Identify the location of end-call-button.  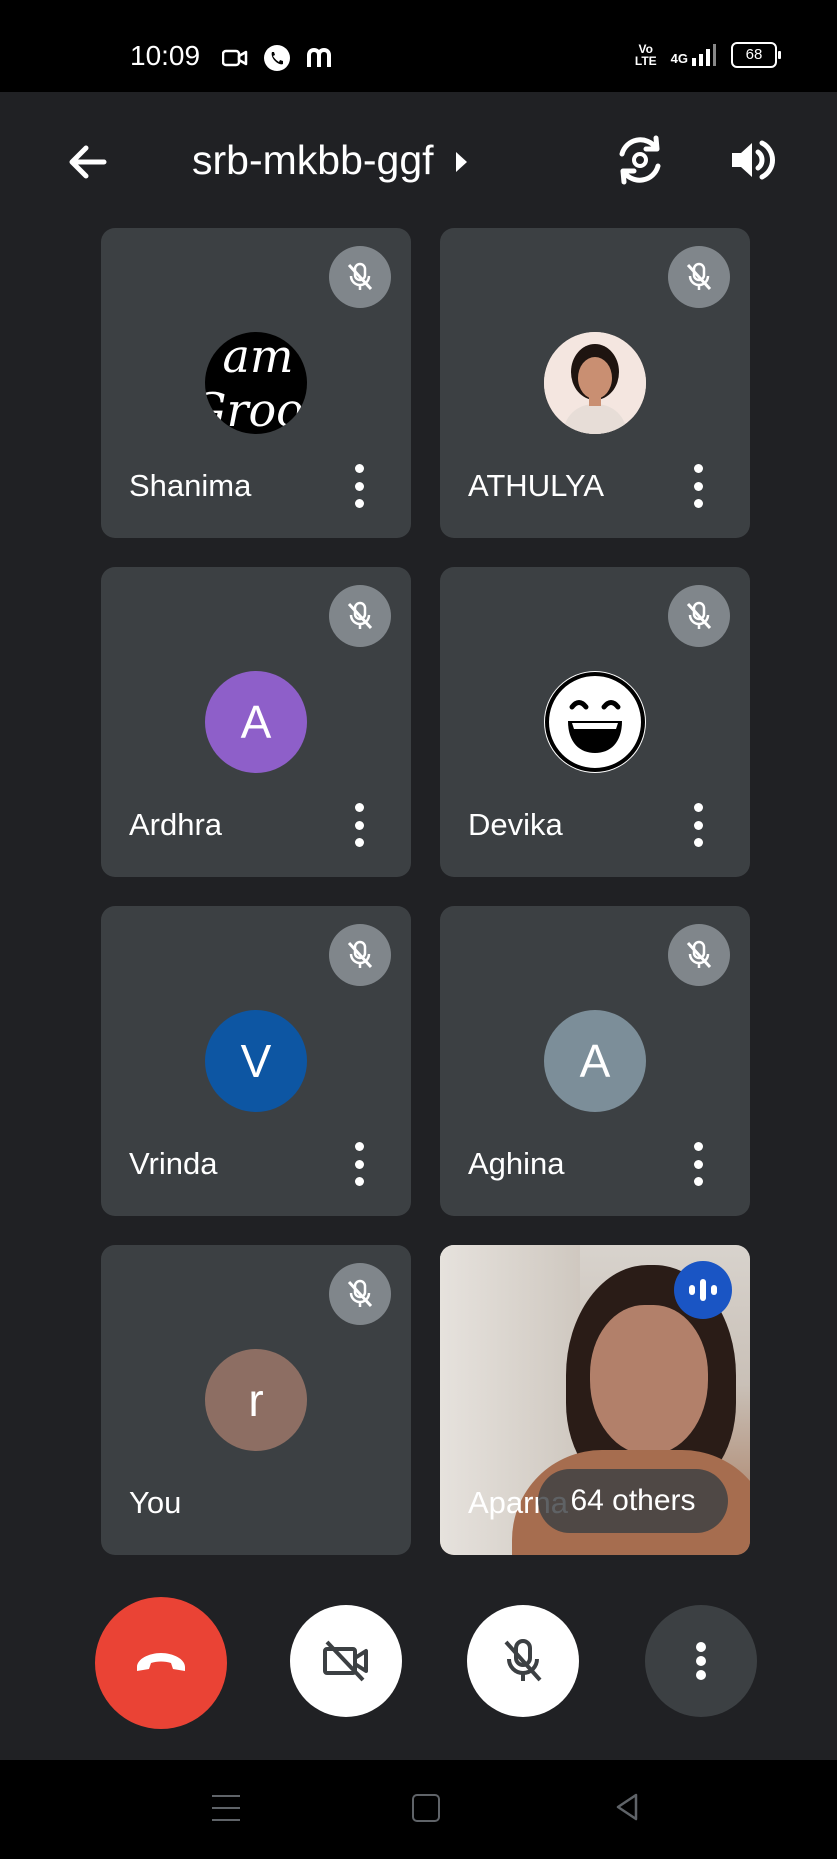
(161, 1663).